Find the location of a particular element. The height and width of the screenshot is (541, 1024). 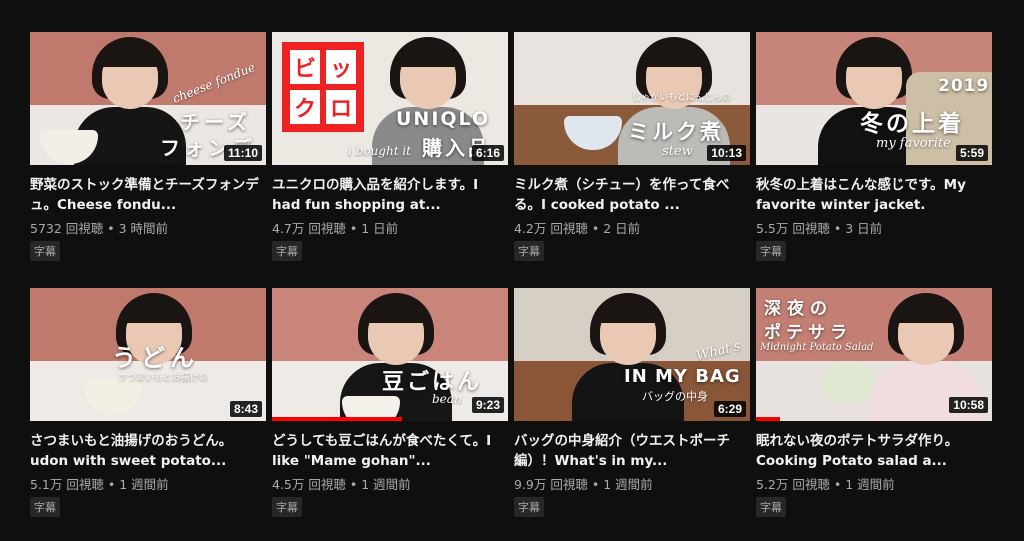

video-meta: 4.2万 回視聴 • 2 日前 is located at coordinates (577, 228).